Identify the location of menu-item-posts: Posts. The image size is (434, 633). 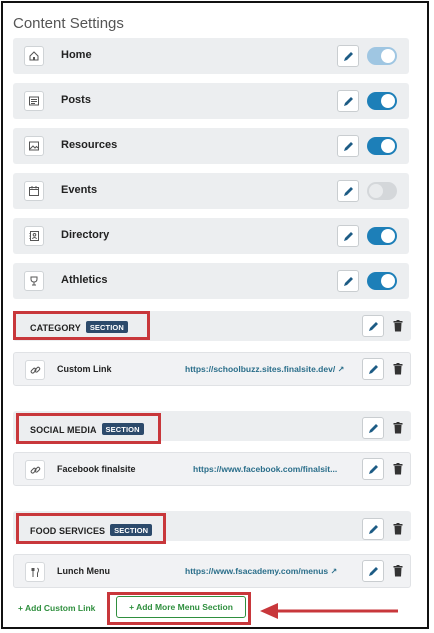
(211, 101).